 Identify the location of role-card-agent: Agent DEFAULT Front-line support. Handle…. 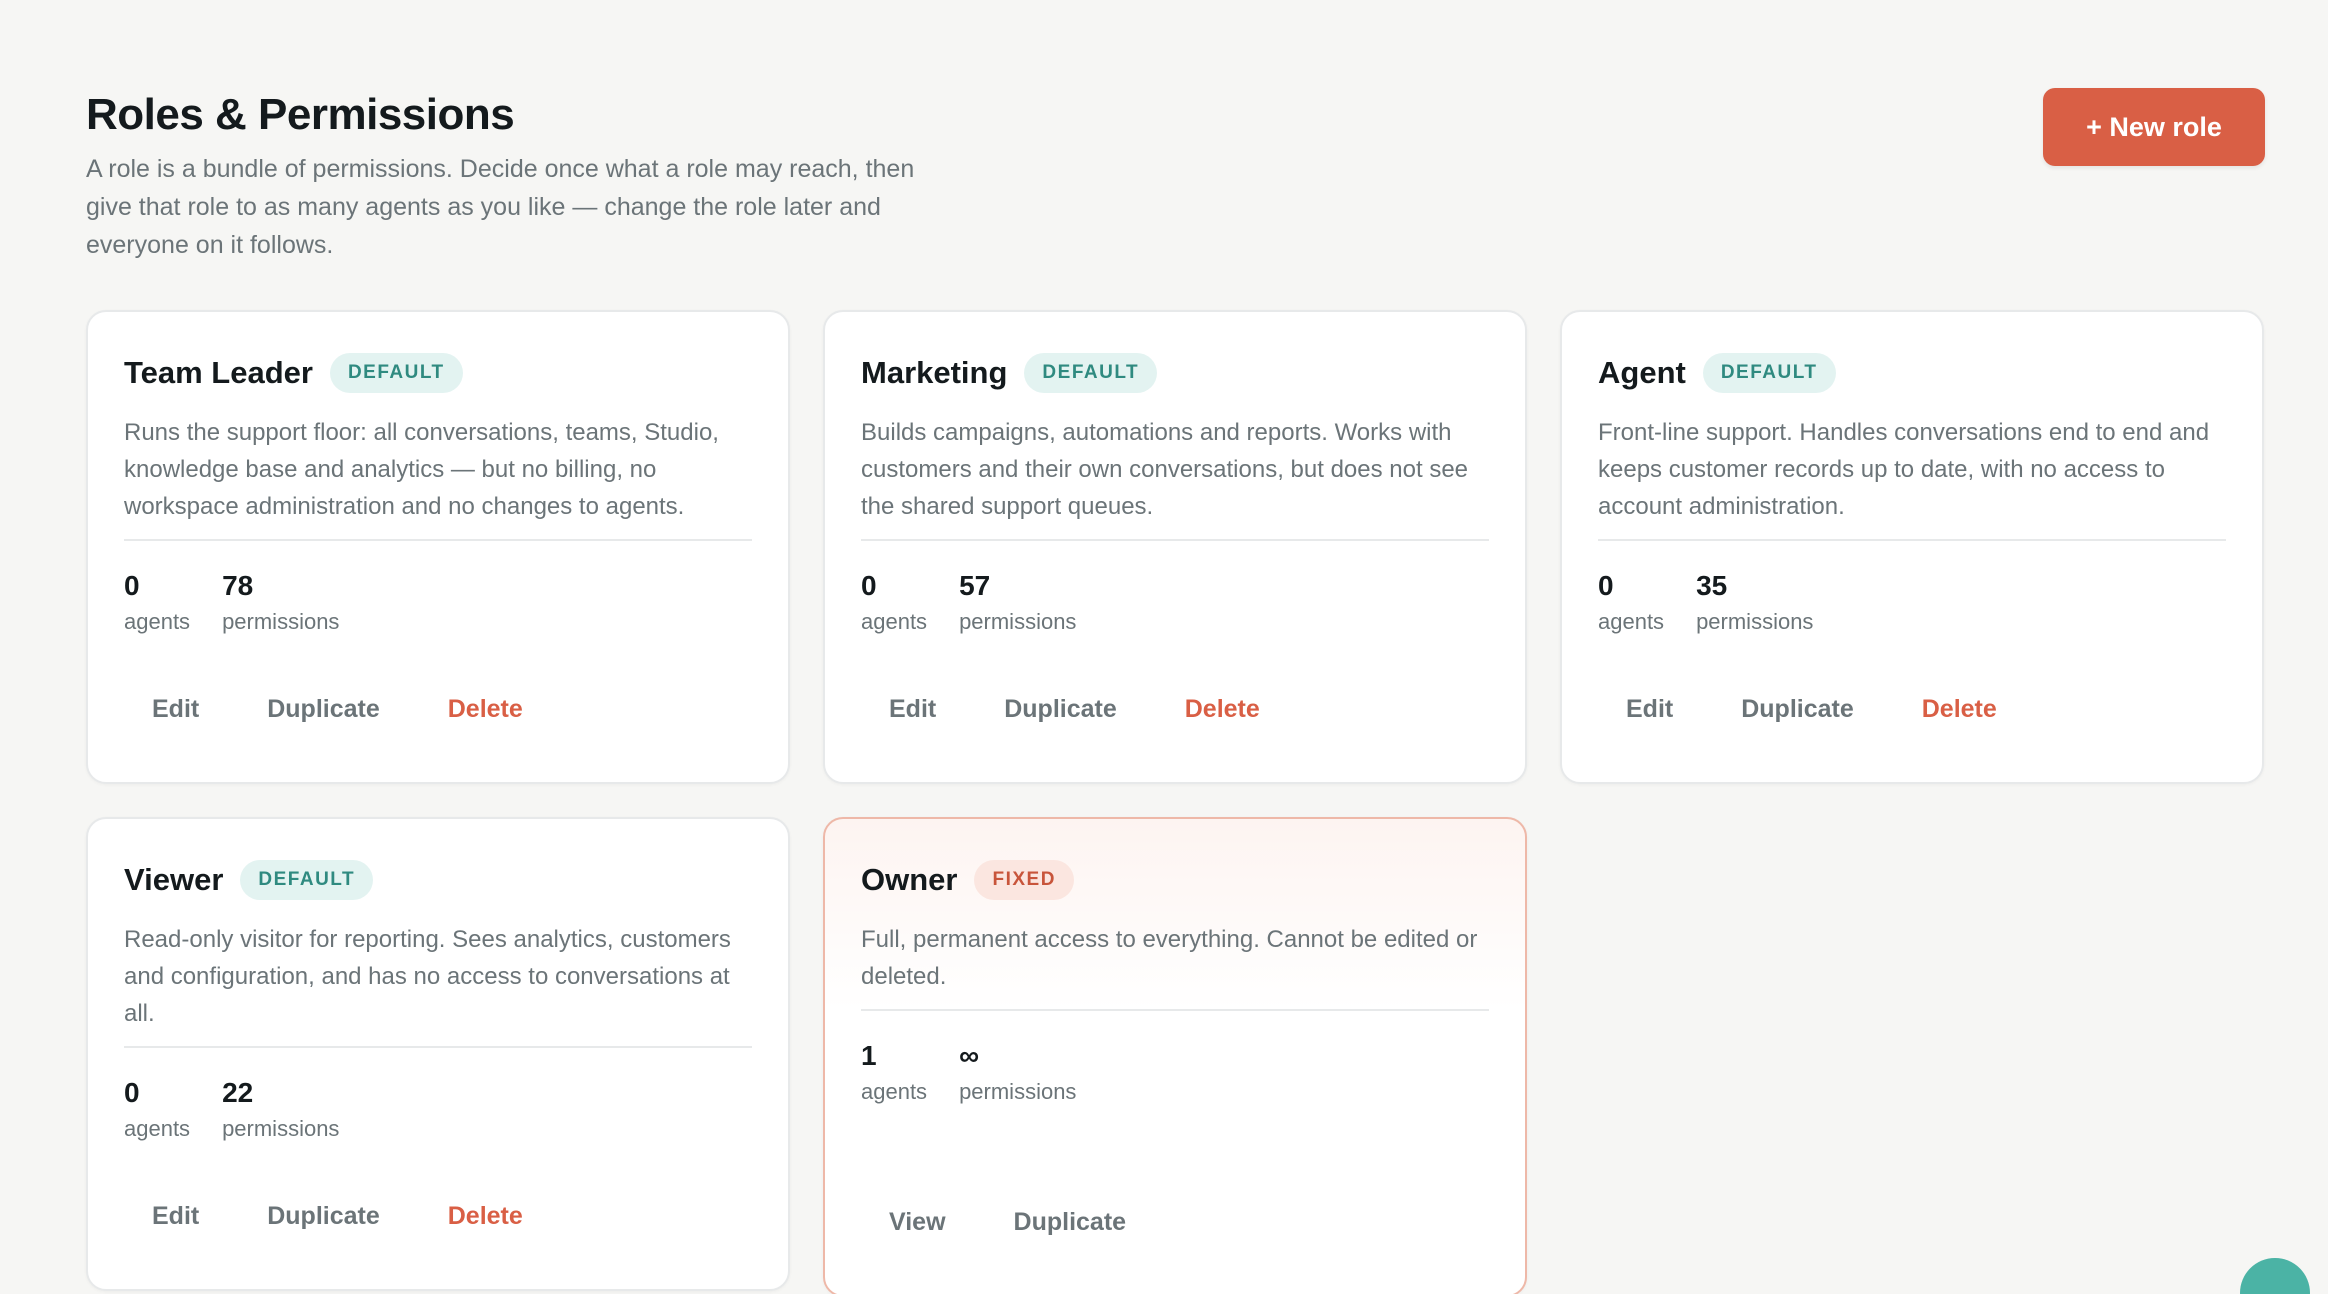
(1912, 547).